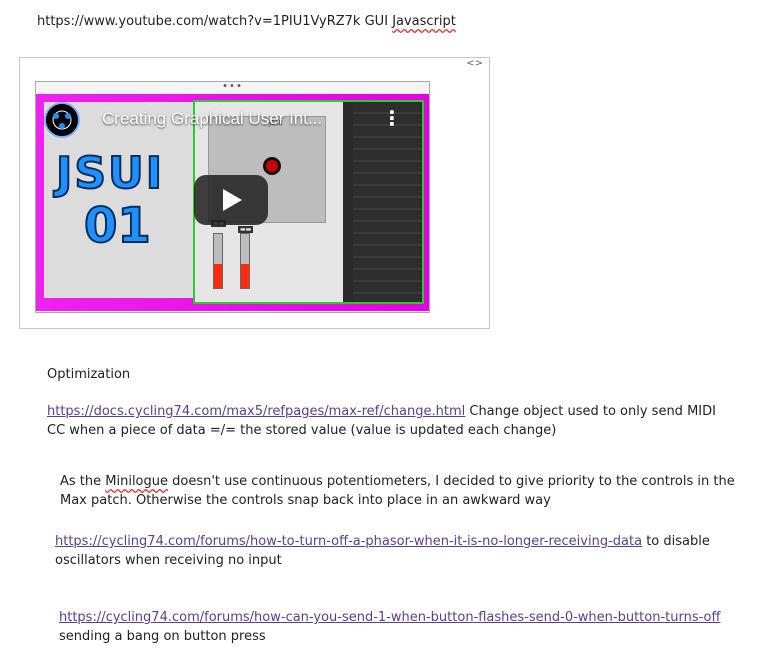 The width and height of the screenshot is (772, 652). What do you see at coordinates (392, 119) in the screenshot?
I see `more-options-icon: ⋮` at bounding box center [392, 119].